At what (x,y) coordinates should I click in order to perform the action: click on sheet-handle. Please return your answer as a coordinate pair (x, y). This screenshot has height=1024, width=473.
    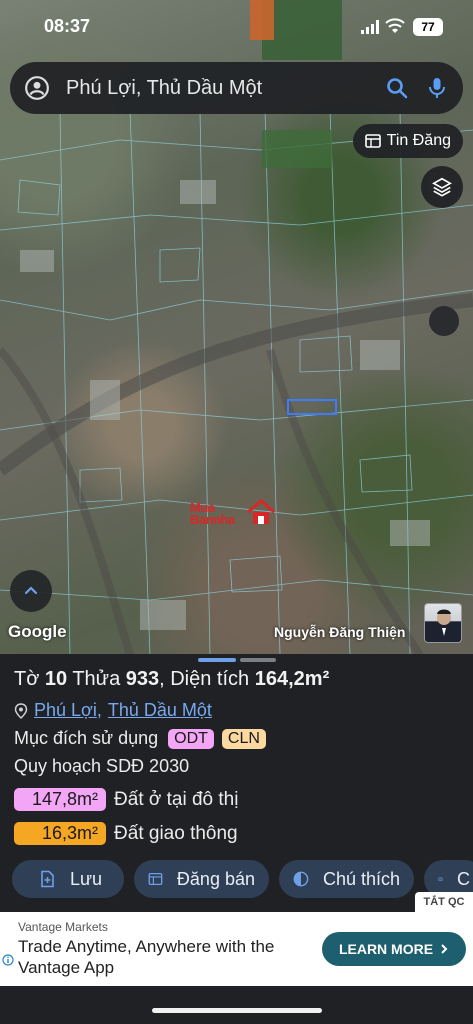
    Looking at the image, I should click on (237, 660).